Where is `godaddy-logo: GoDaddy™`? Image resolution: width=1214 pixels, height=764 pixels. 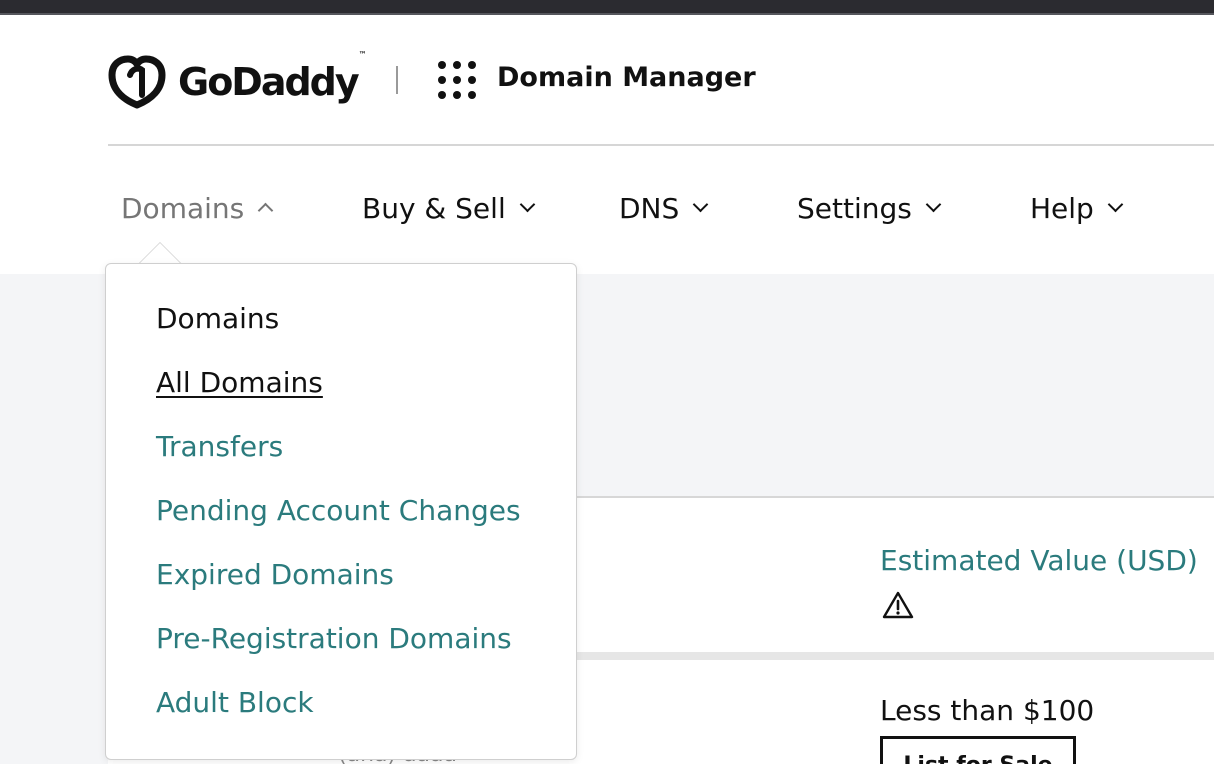 godaddy-logo: GoDaddy™ is located at coordinates (237, 79).